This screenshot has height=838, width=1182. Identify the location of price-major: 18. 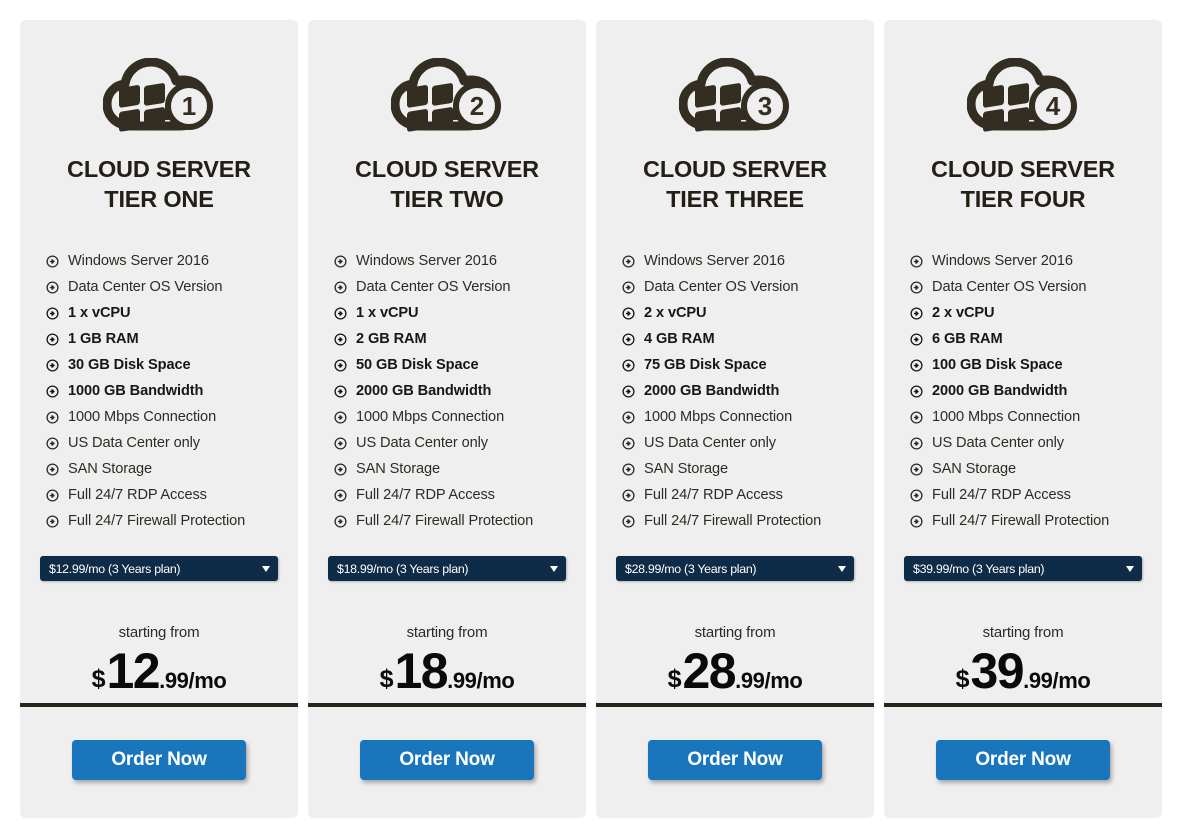
(421, 671).